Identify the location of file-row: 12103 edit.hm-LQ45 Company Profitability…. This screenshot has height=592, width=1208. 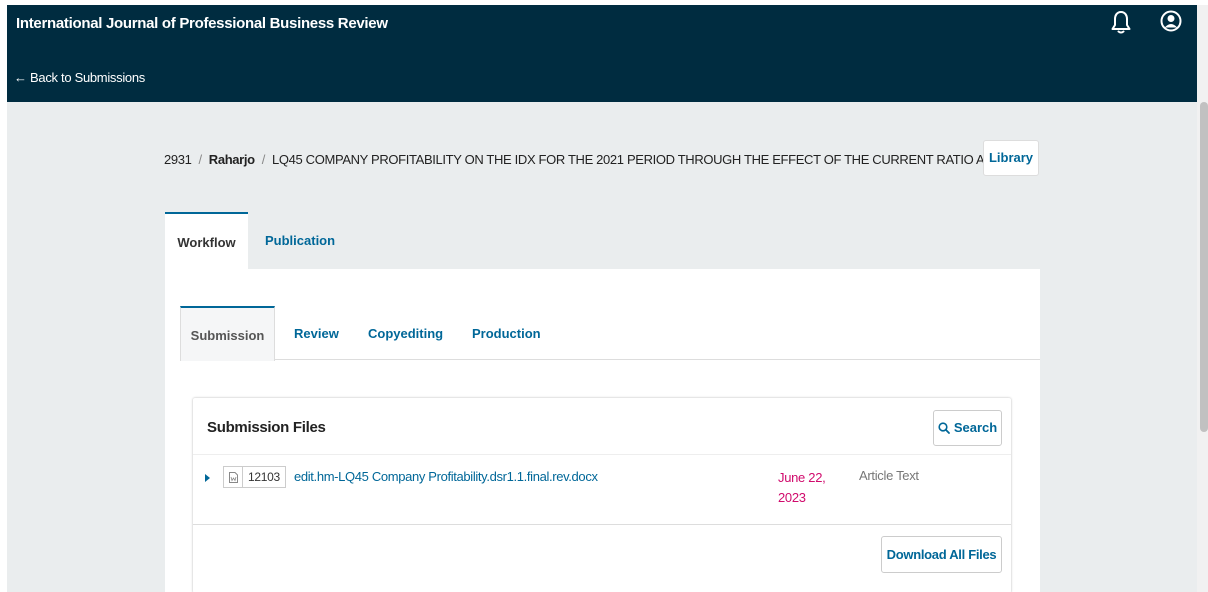
(602, 489).